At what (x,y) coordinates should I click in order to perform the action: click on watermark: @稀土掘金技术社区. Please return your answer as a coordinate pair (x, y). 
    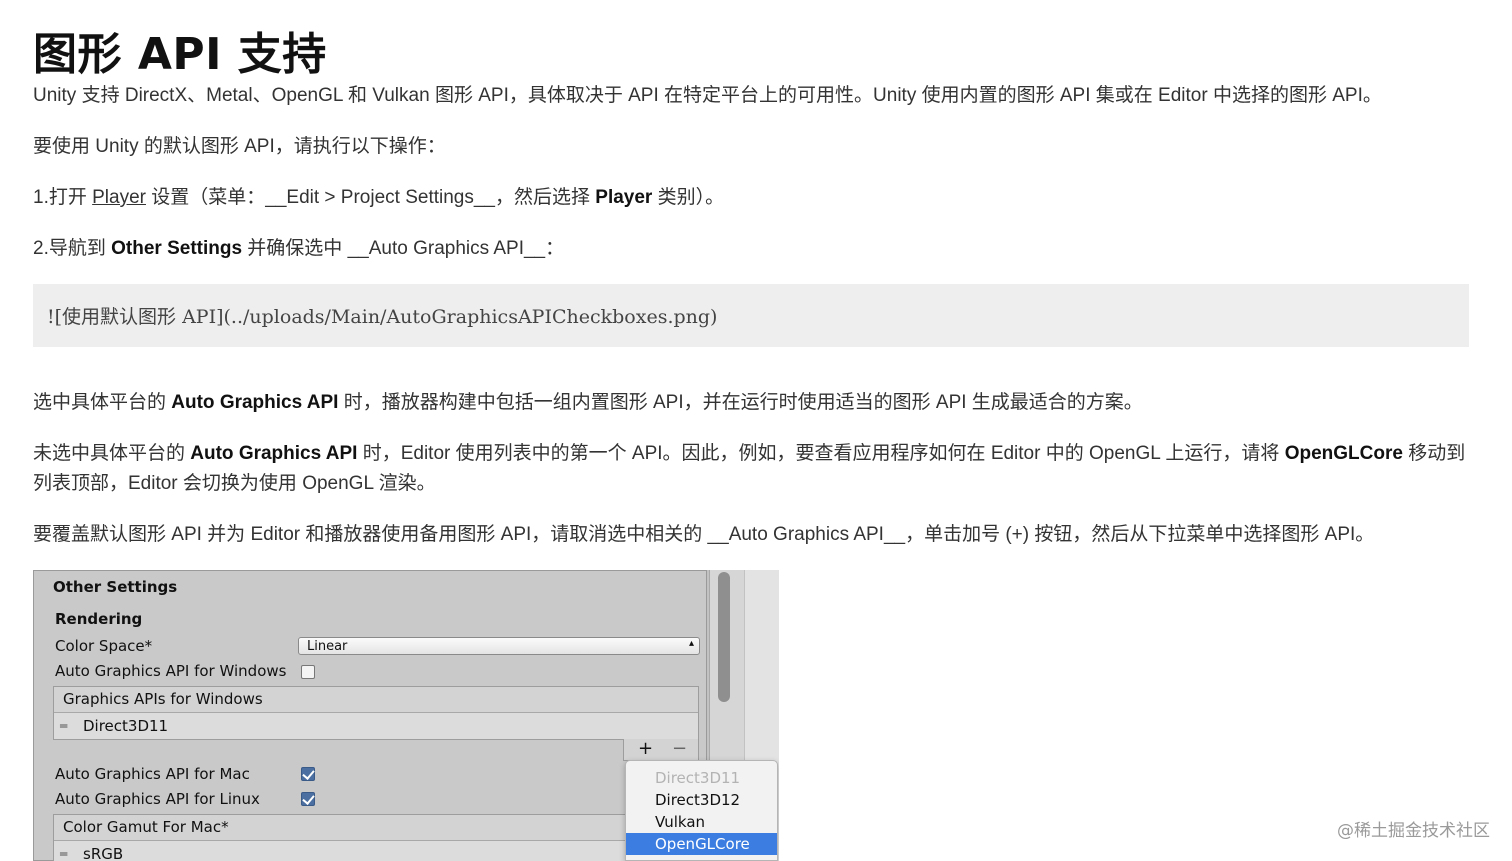
    Looking at the image, I should click on (1413, 831).